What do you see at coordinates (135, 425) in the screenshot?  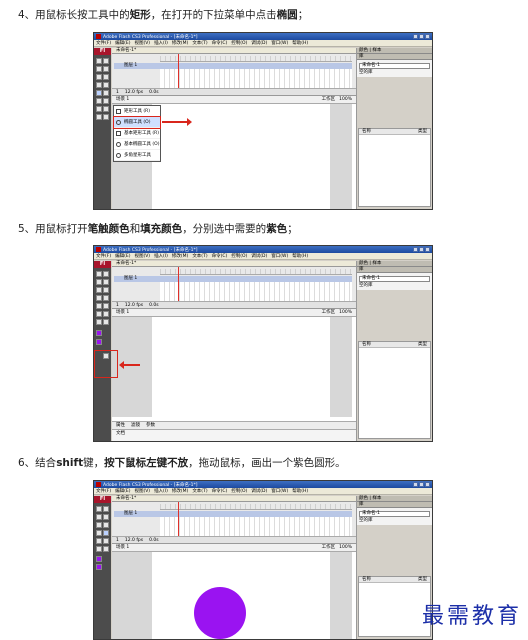 I see `tab-filters: 滤镜` at bounding box center [135, 425].